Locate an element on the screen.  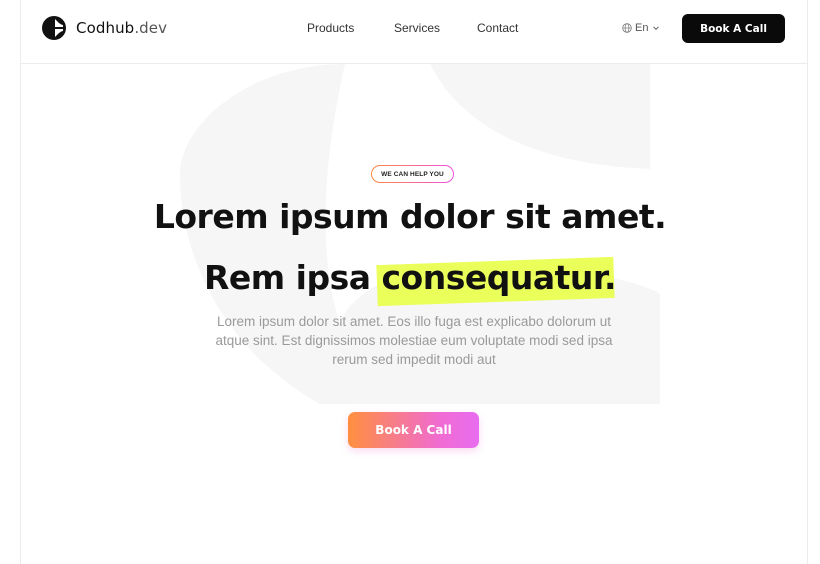
brand-name: Codhub.dev is located at coordinates (121, 28).